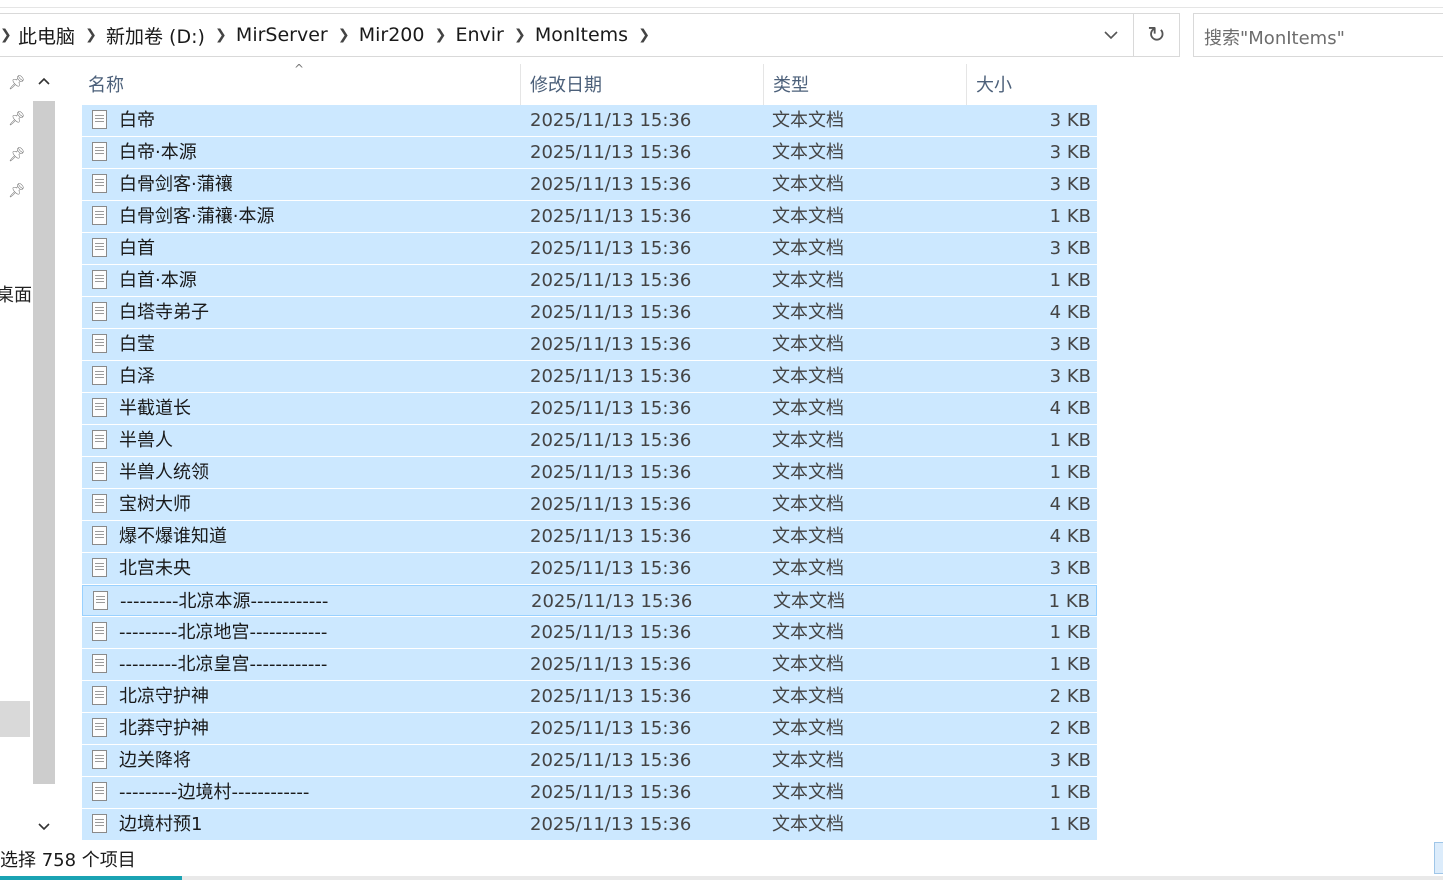 Image resolution: width=1443 pixels, height=880 pixels. I want to click on breadcrumb-mir200: Mir200, so click(392, 35).